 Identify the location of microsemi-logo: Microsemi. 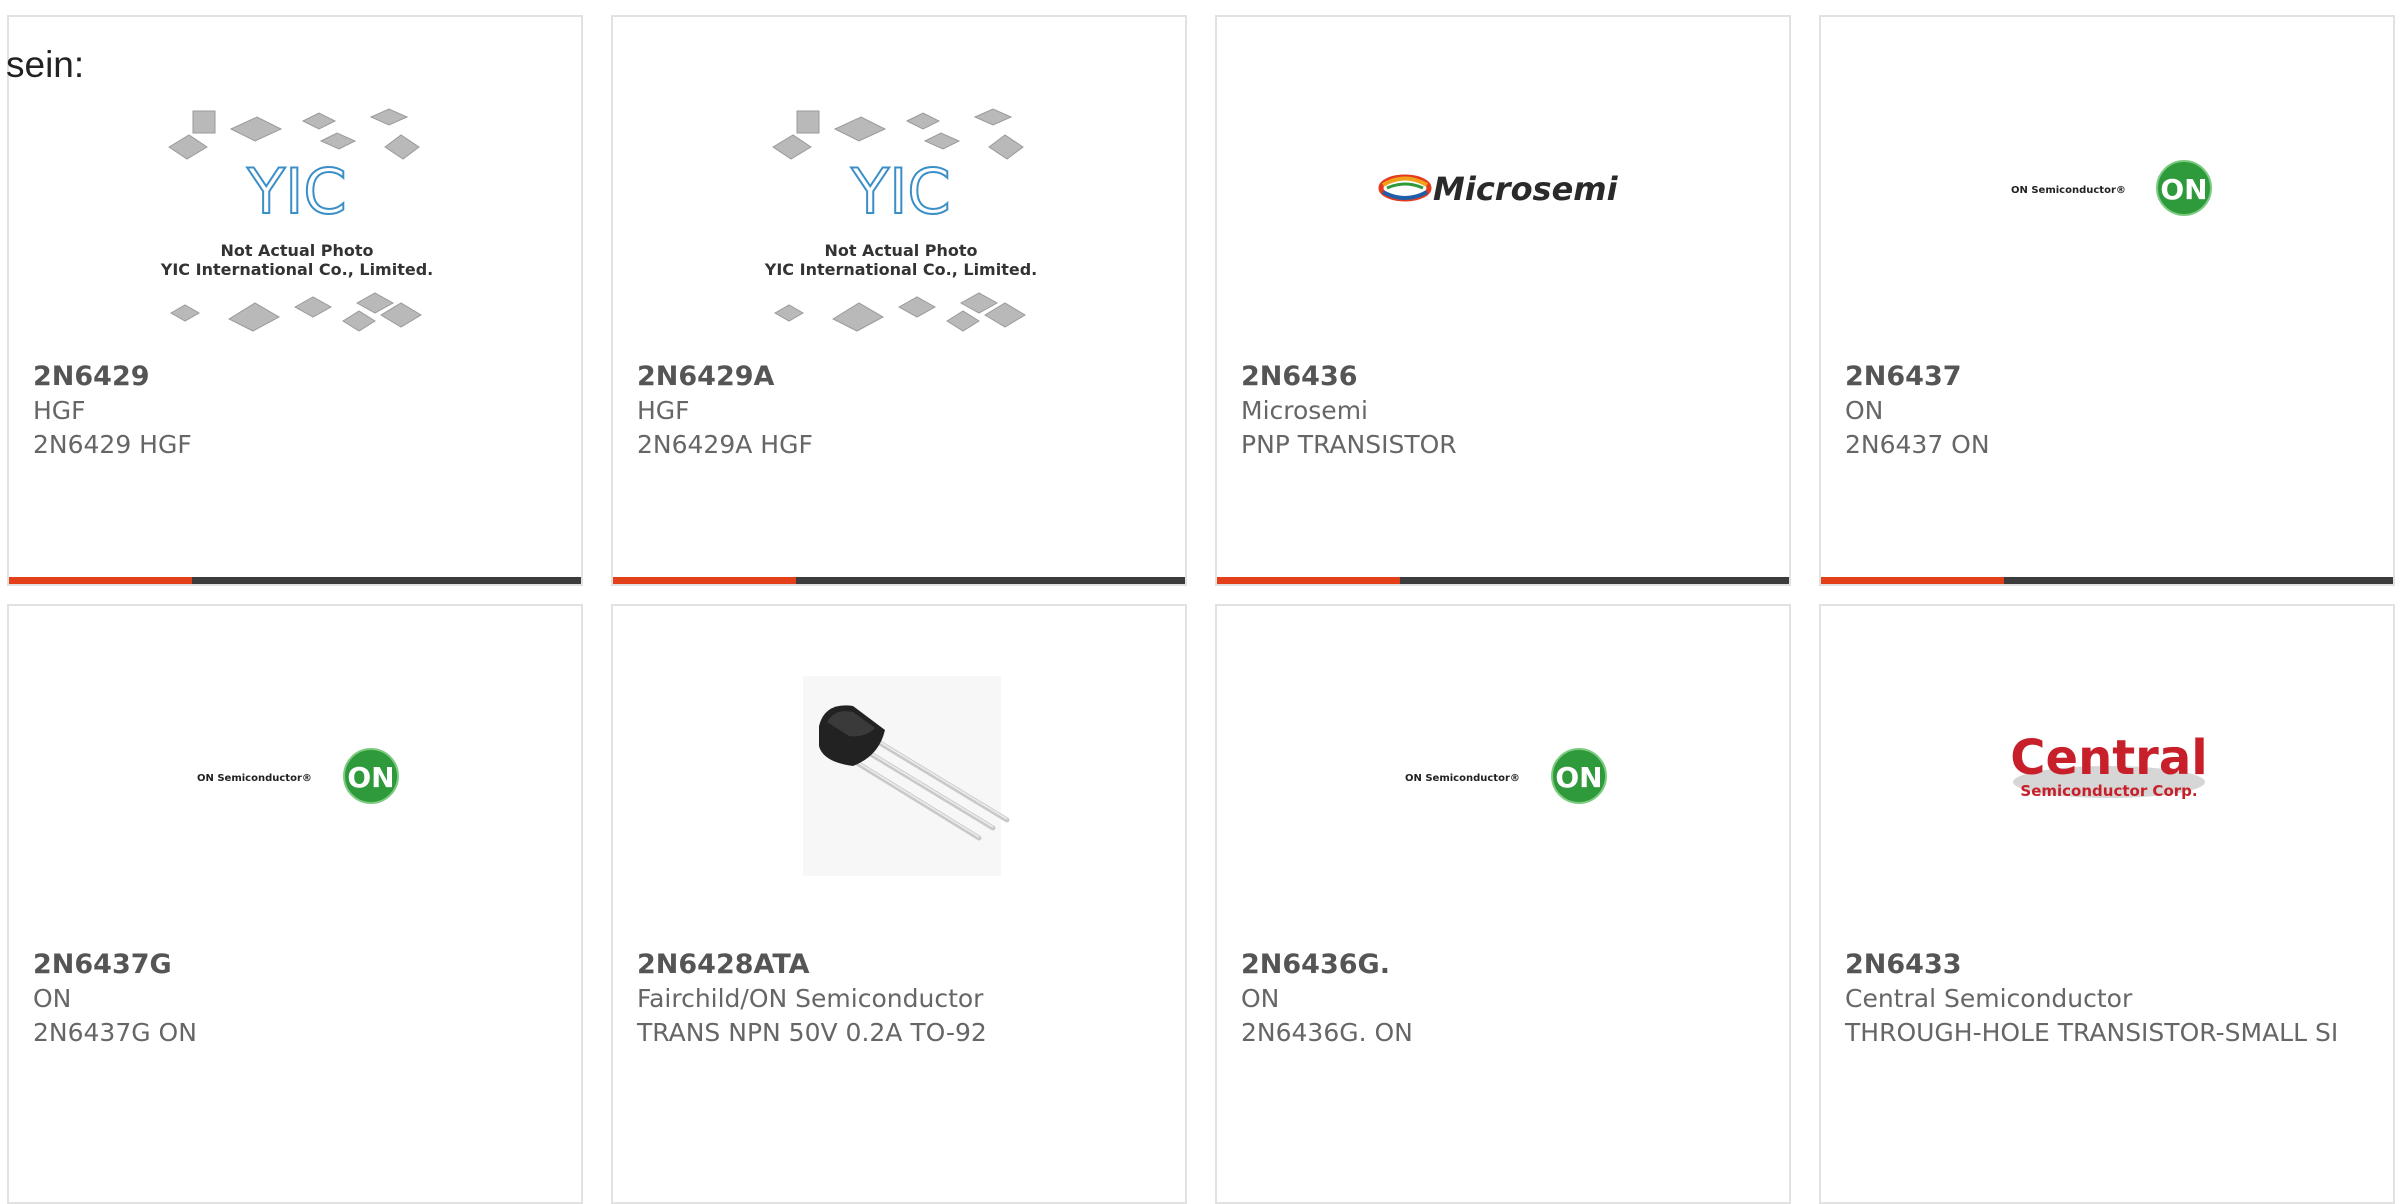
(1498, 189).